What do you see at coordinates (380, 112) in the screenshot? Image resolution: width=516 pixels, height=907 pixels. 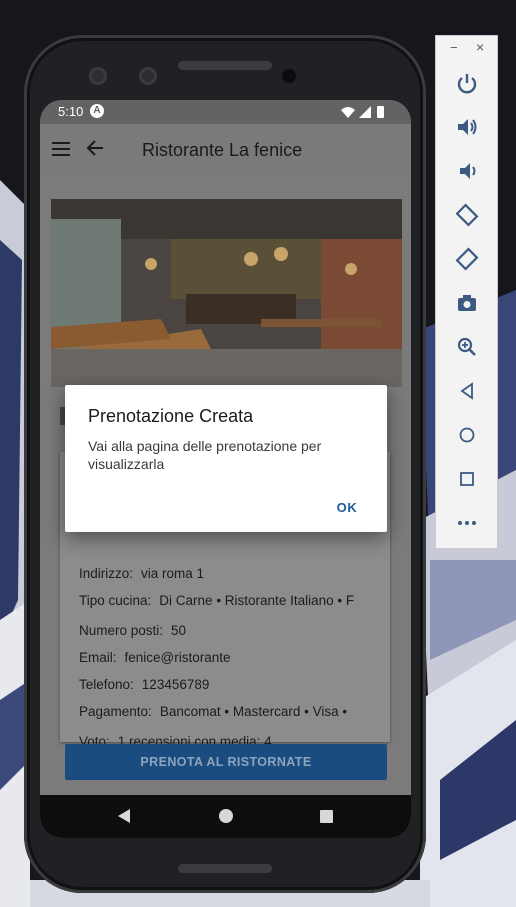 I see `battery-icon` at bounding box center [380, 112].